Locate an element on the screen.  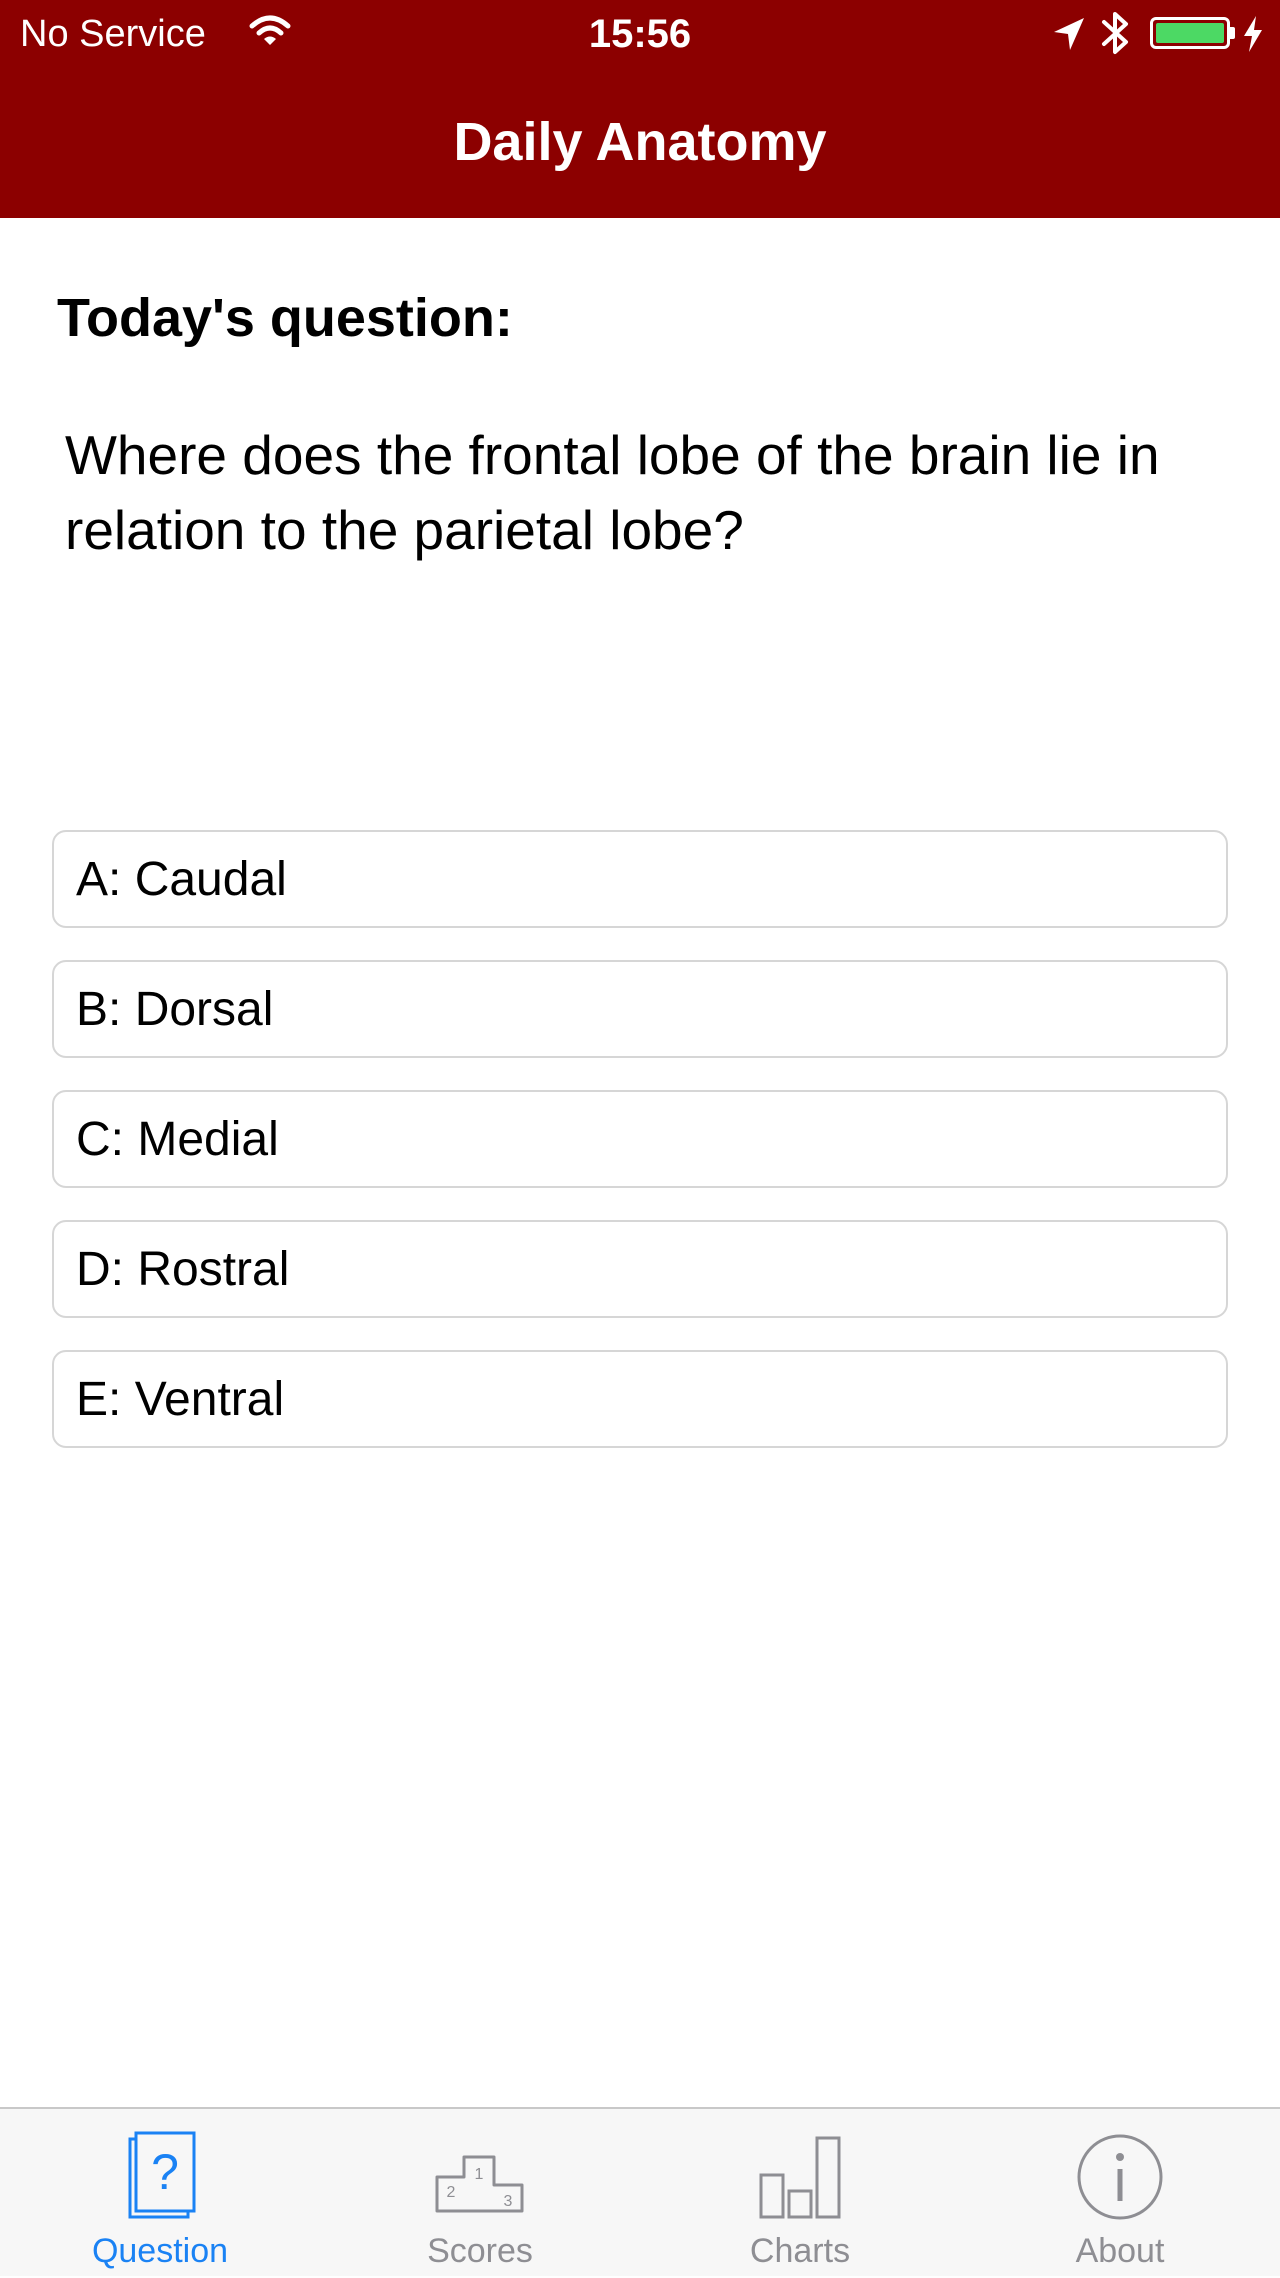
answer-option-e: E: Ventral is located at coordinates (640, 1399).